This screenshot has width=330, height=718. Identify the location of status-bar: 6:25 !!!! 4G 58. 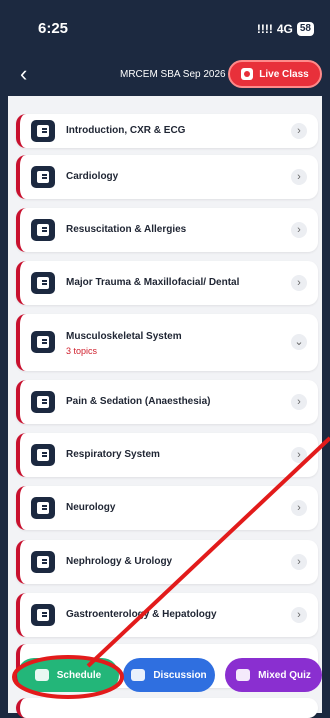
(165, 28).